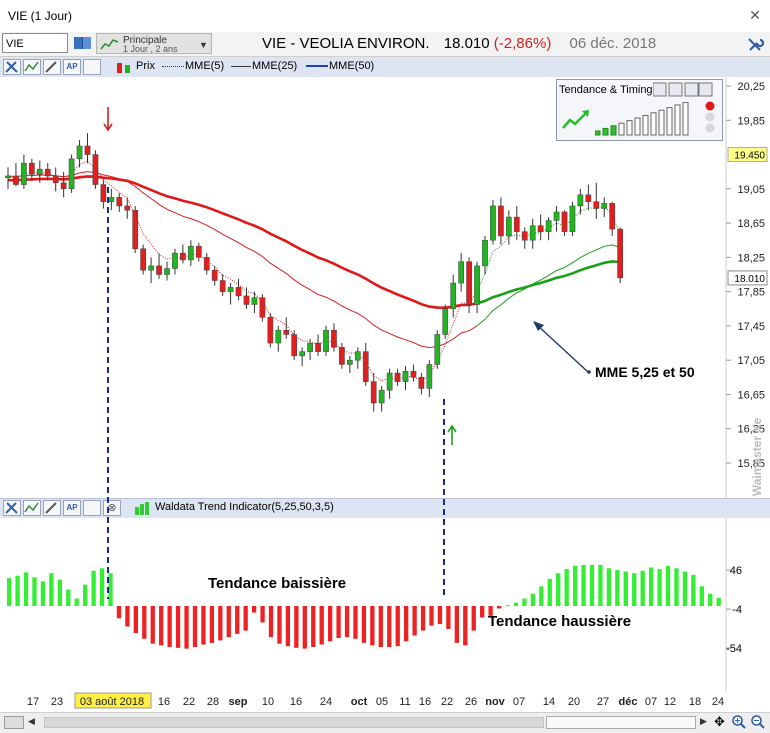 The image size is (770, 733). I want to click on scroll-left-icon: ◀, so click(31, 721).